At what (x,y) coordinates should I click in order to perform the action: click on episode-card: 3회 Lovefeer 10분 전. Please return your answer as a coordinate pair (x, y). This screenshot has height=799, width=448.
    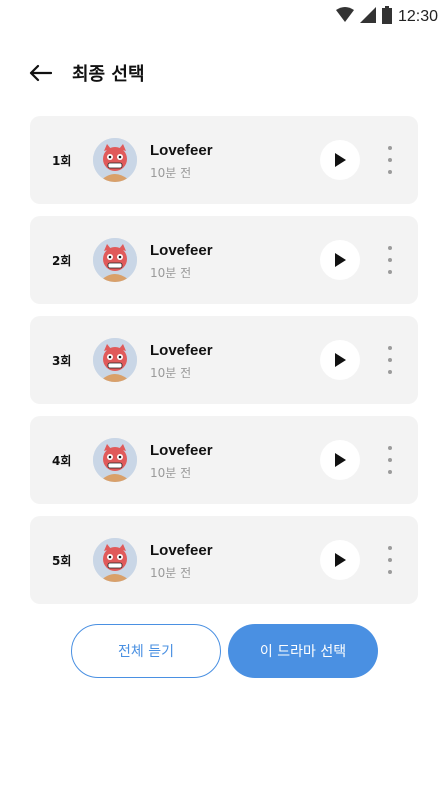
    Looking at the image, I should click on (224, 360).